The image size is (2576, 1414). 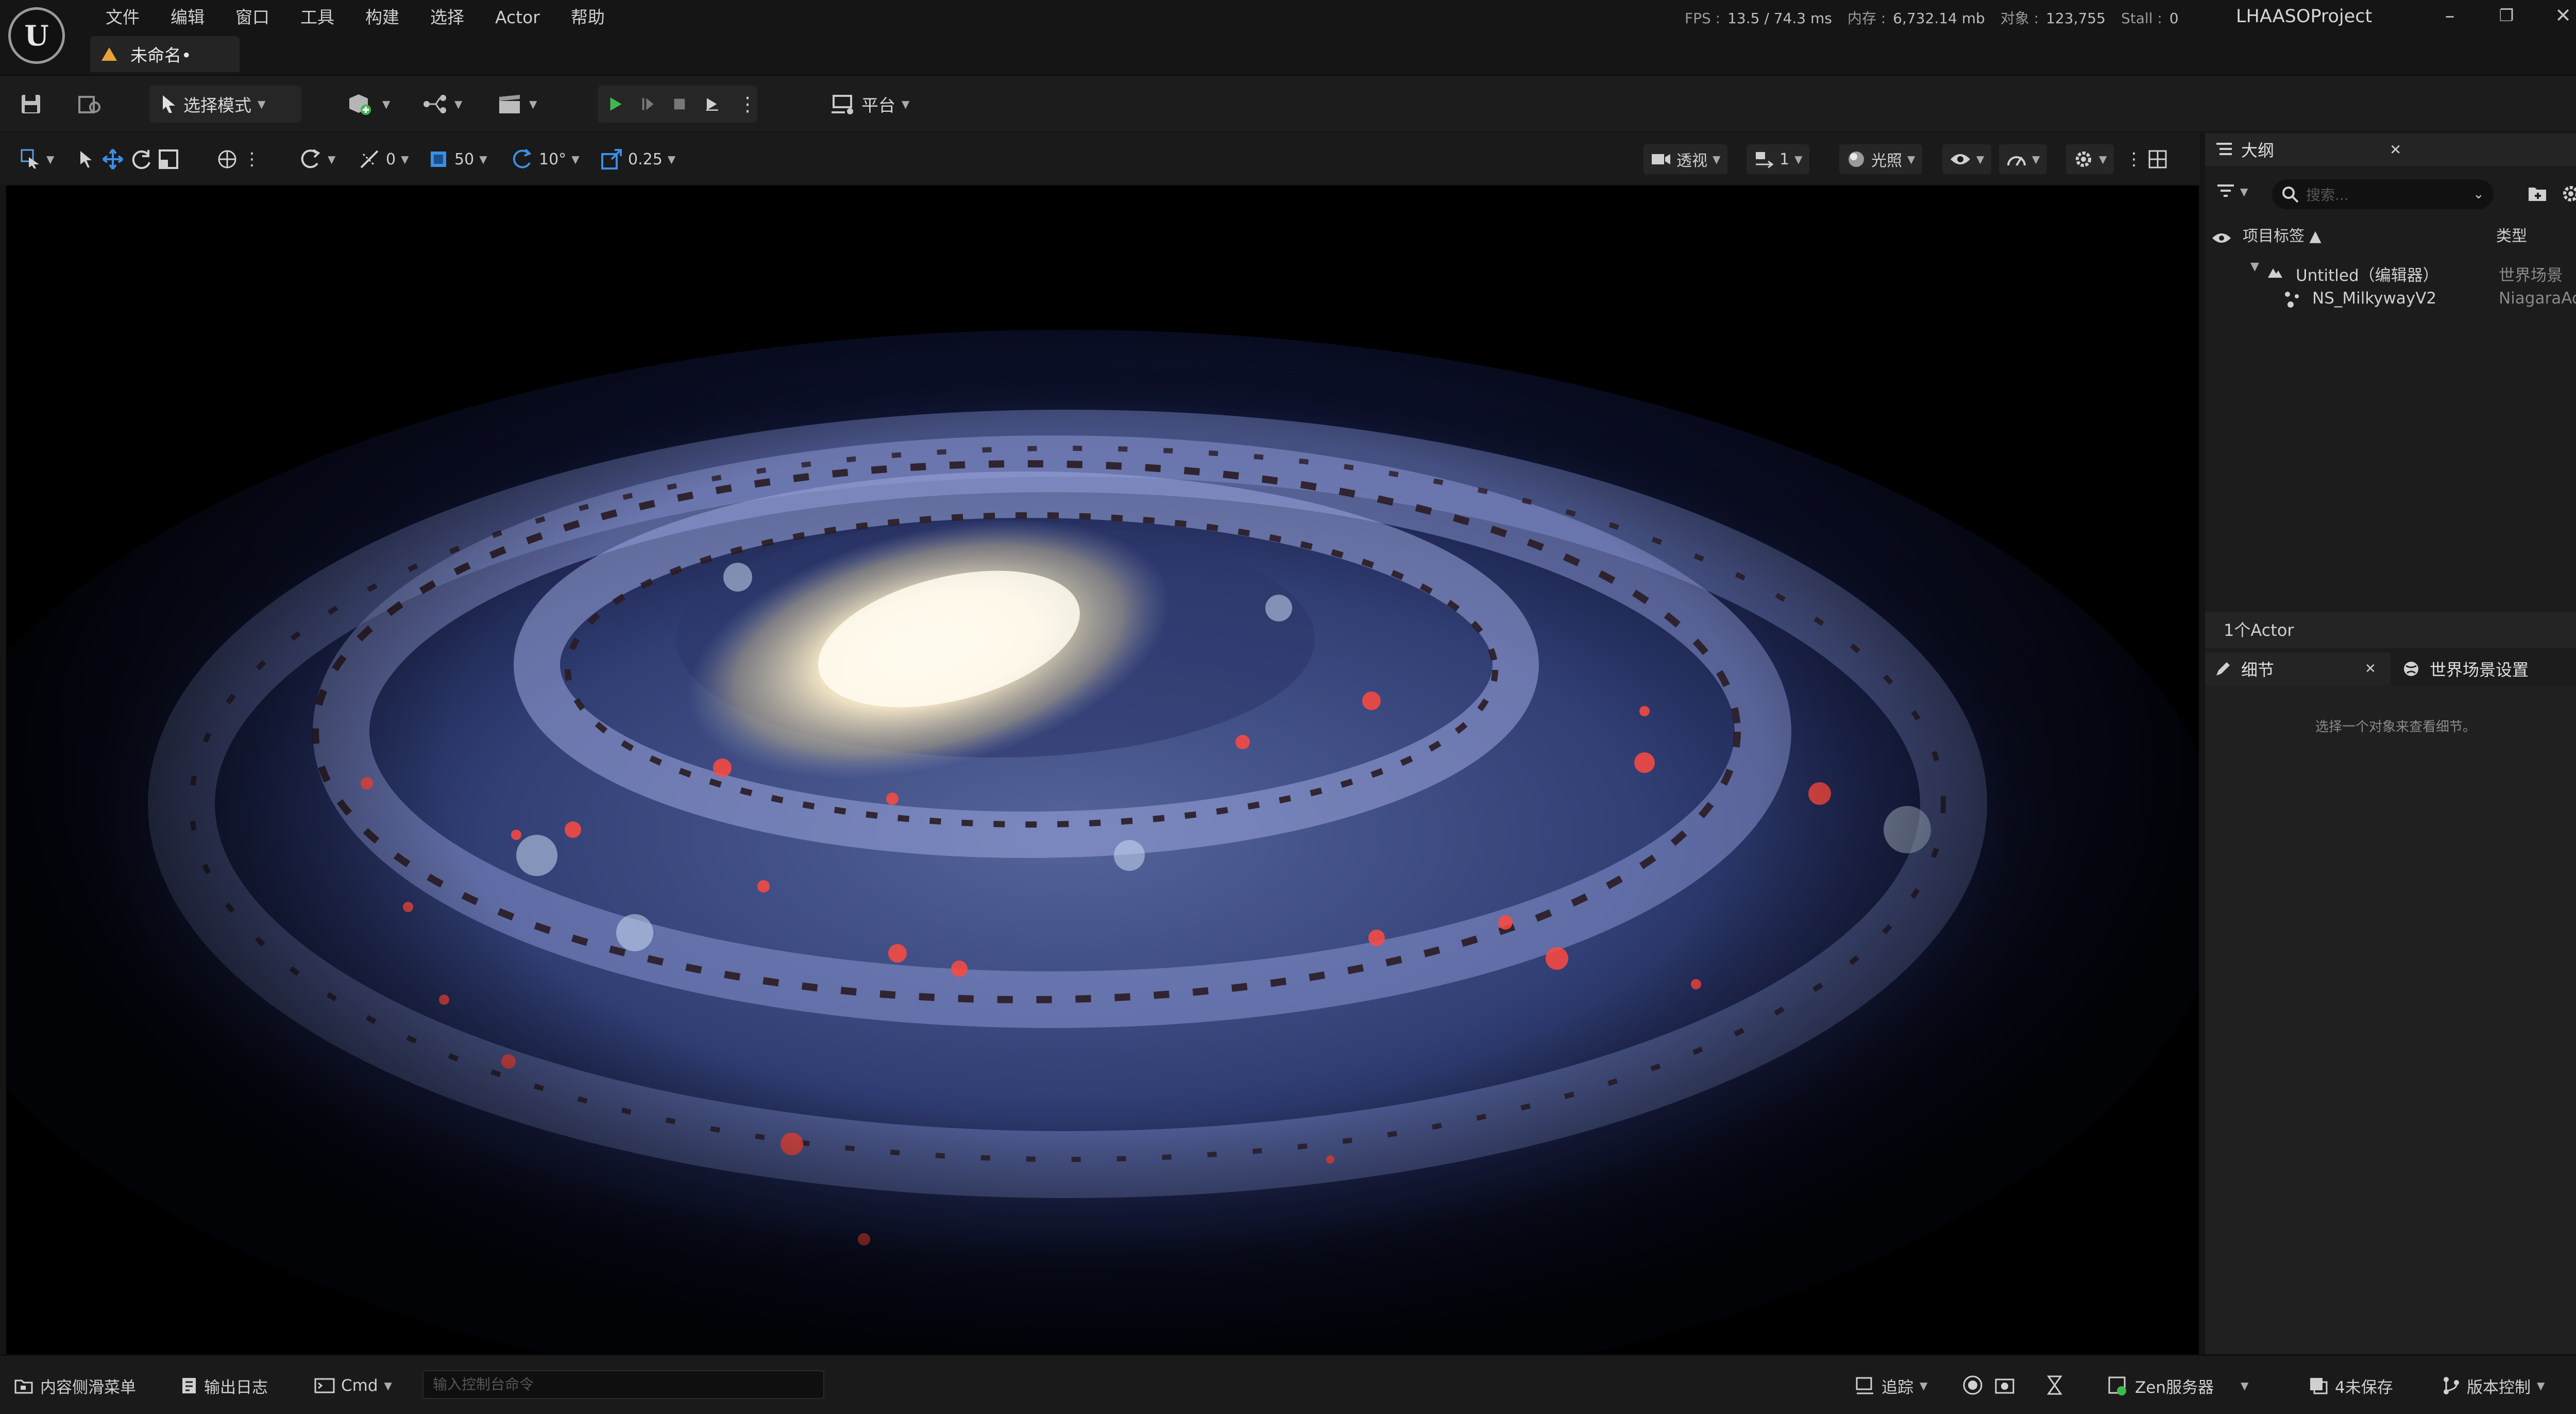 I want to click on details-tab-label: 细节, so click(x=2258, y=670).